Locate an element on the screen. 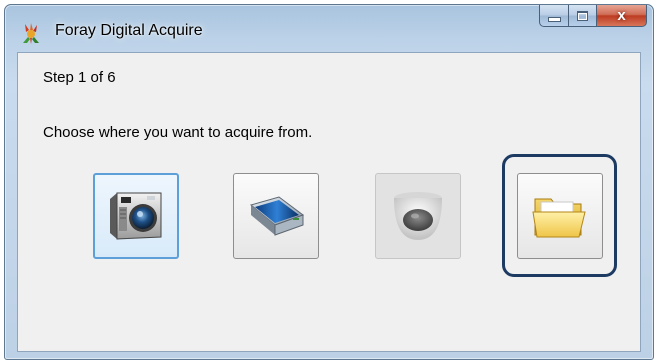 This screenshot has width=658, height=364. maximize-button is located at coordinates (583, 16).